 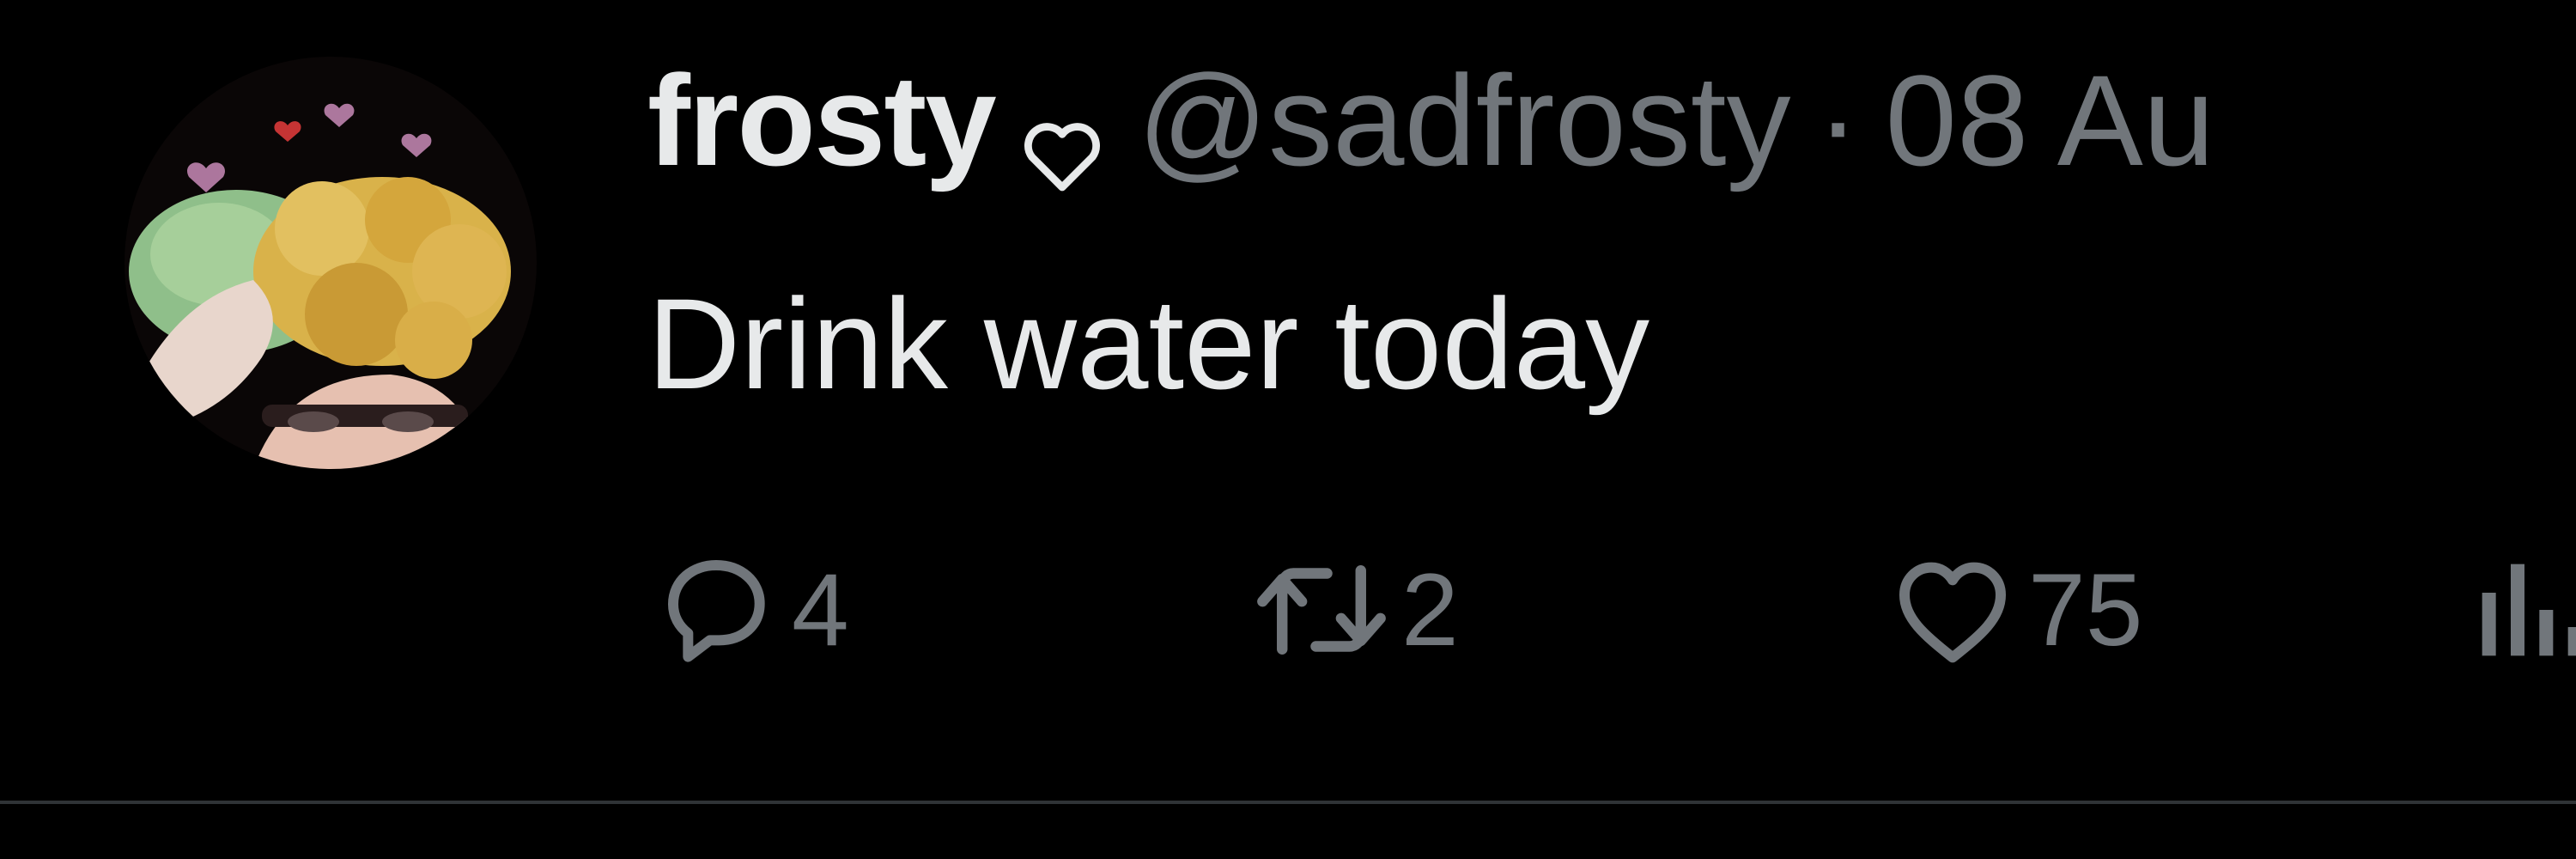 I want to click on reply-count: 4, so click(x=821, y=610).